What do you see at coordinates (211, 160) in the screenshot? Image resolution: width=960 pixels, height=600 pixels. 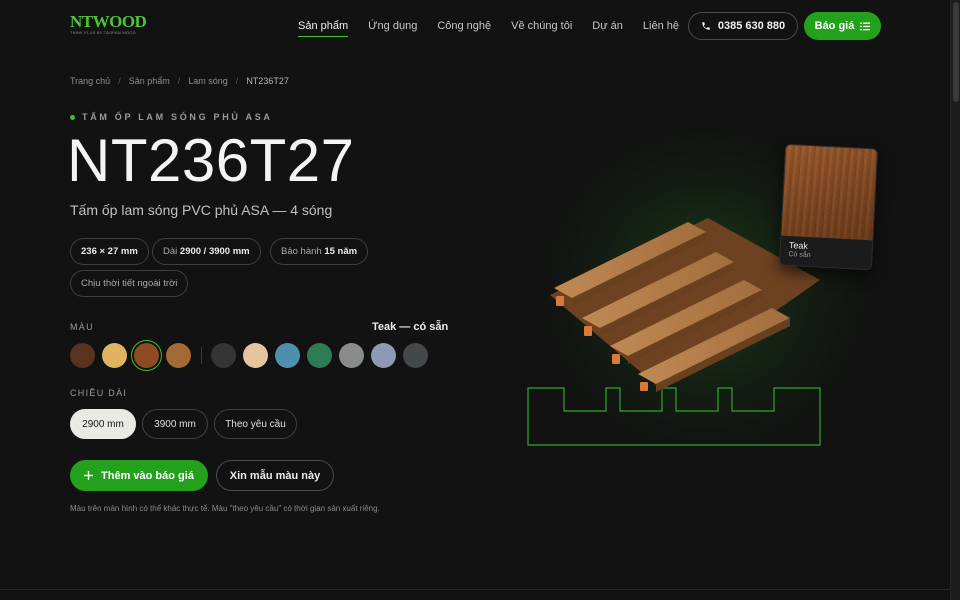 I see `product-title: NT236T27` at bounding box center [211, 160].